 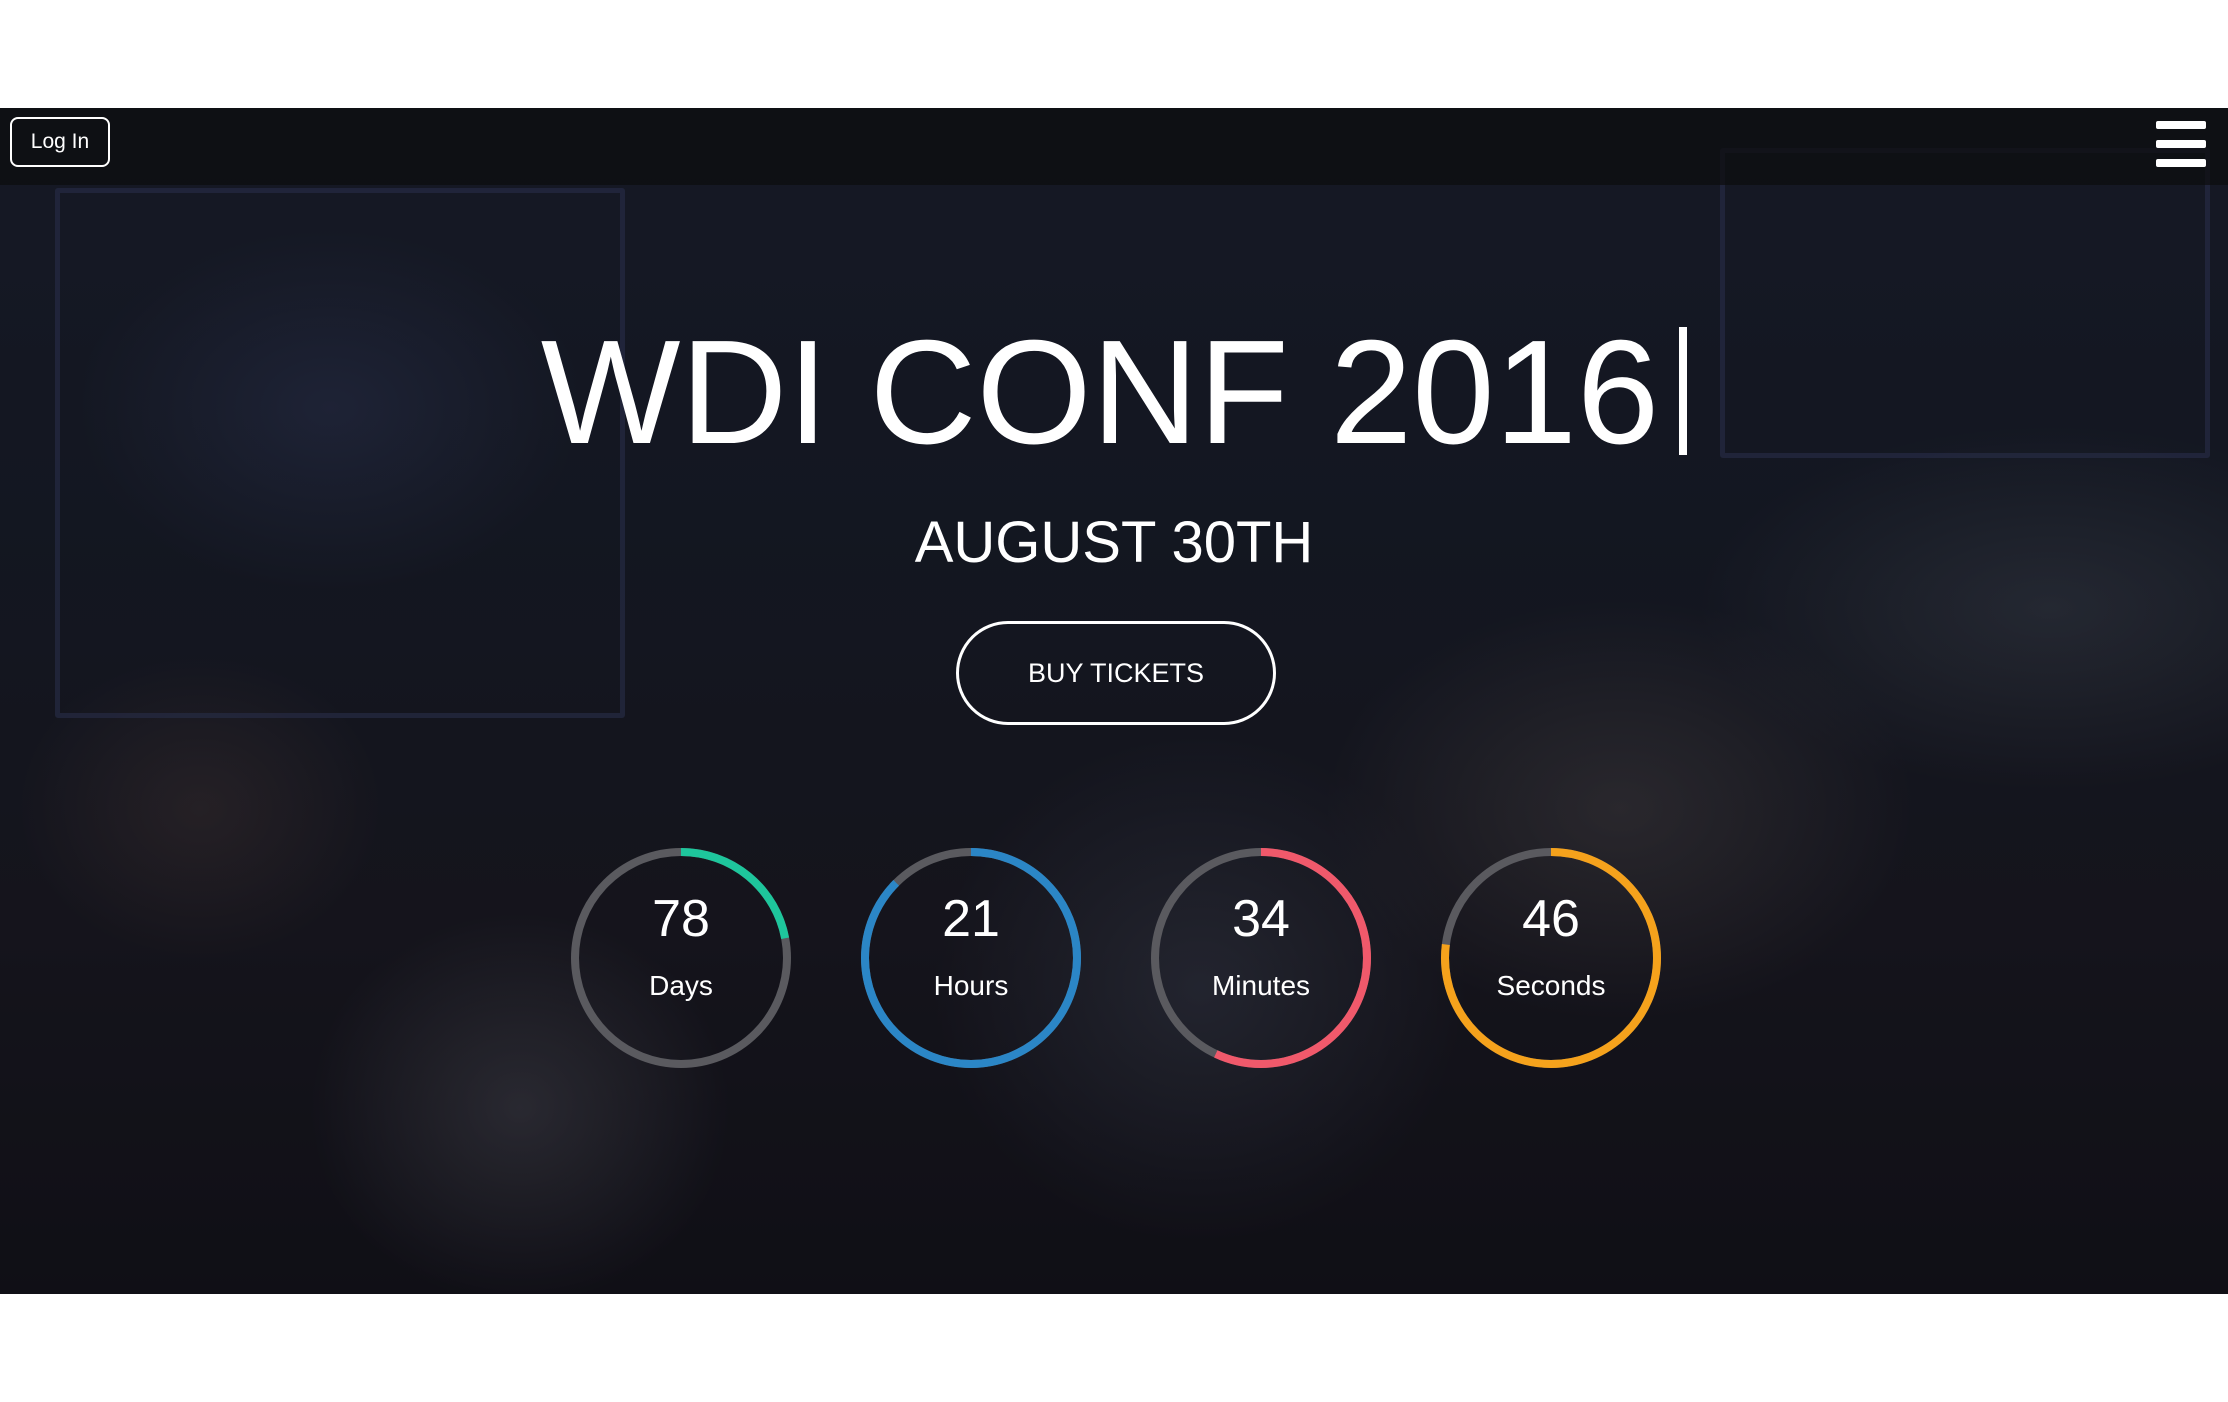 I want to click on ring-progress, so click(x=971, y=958).